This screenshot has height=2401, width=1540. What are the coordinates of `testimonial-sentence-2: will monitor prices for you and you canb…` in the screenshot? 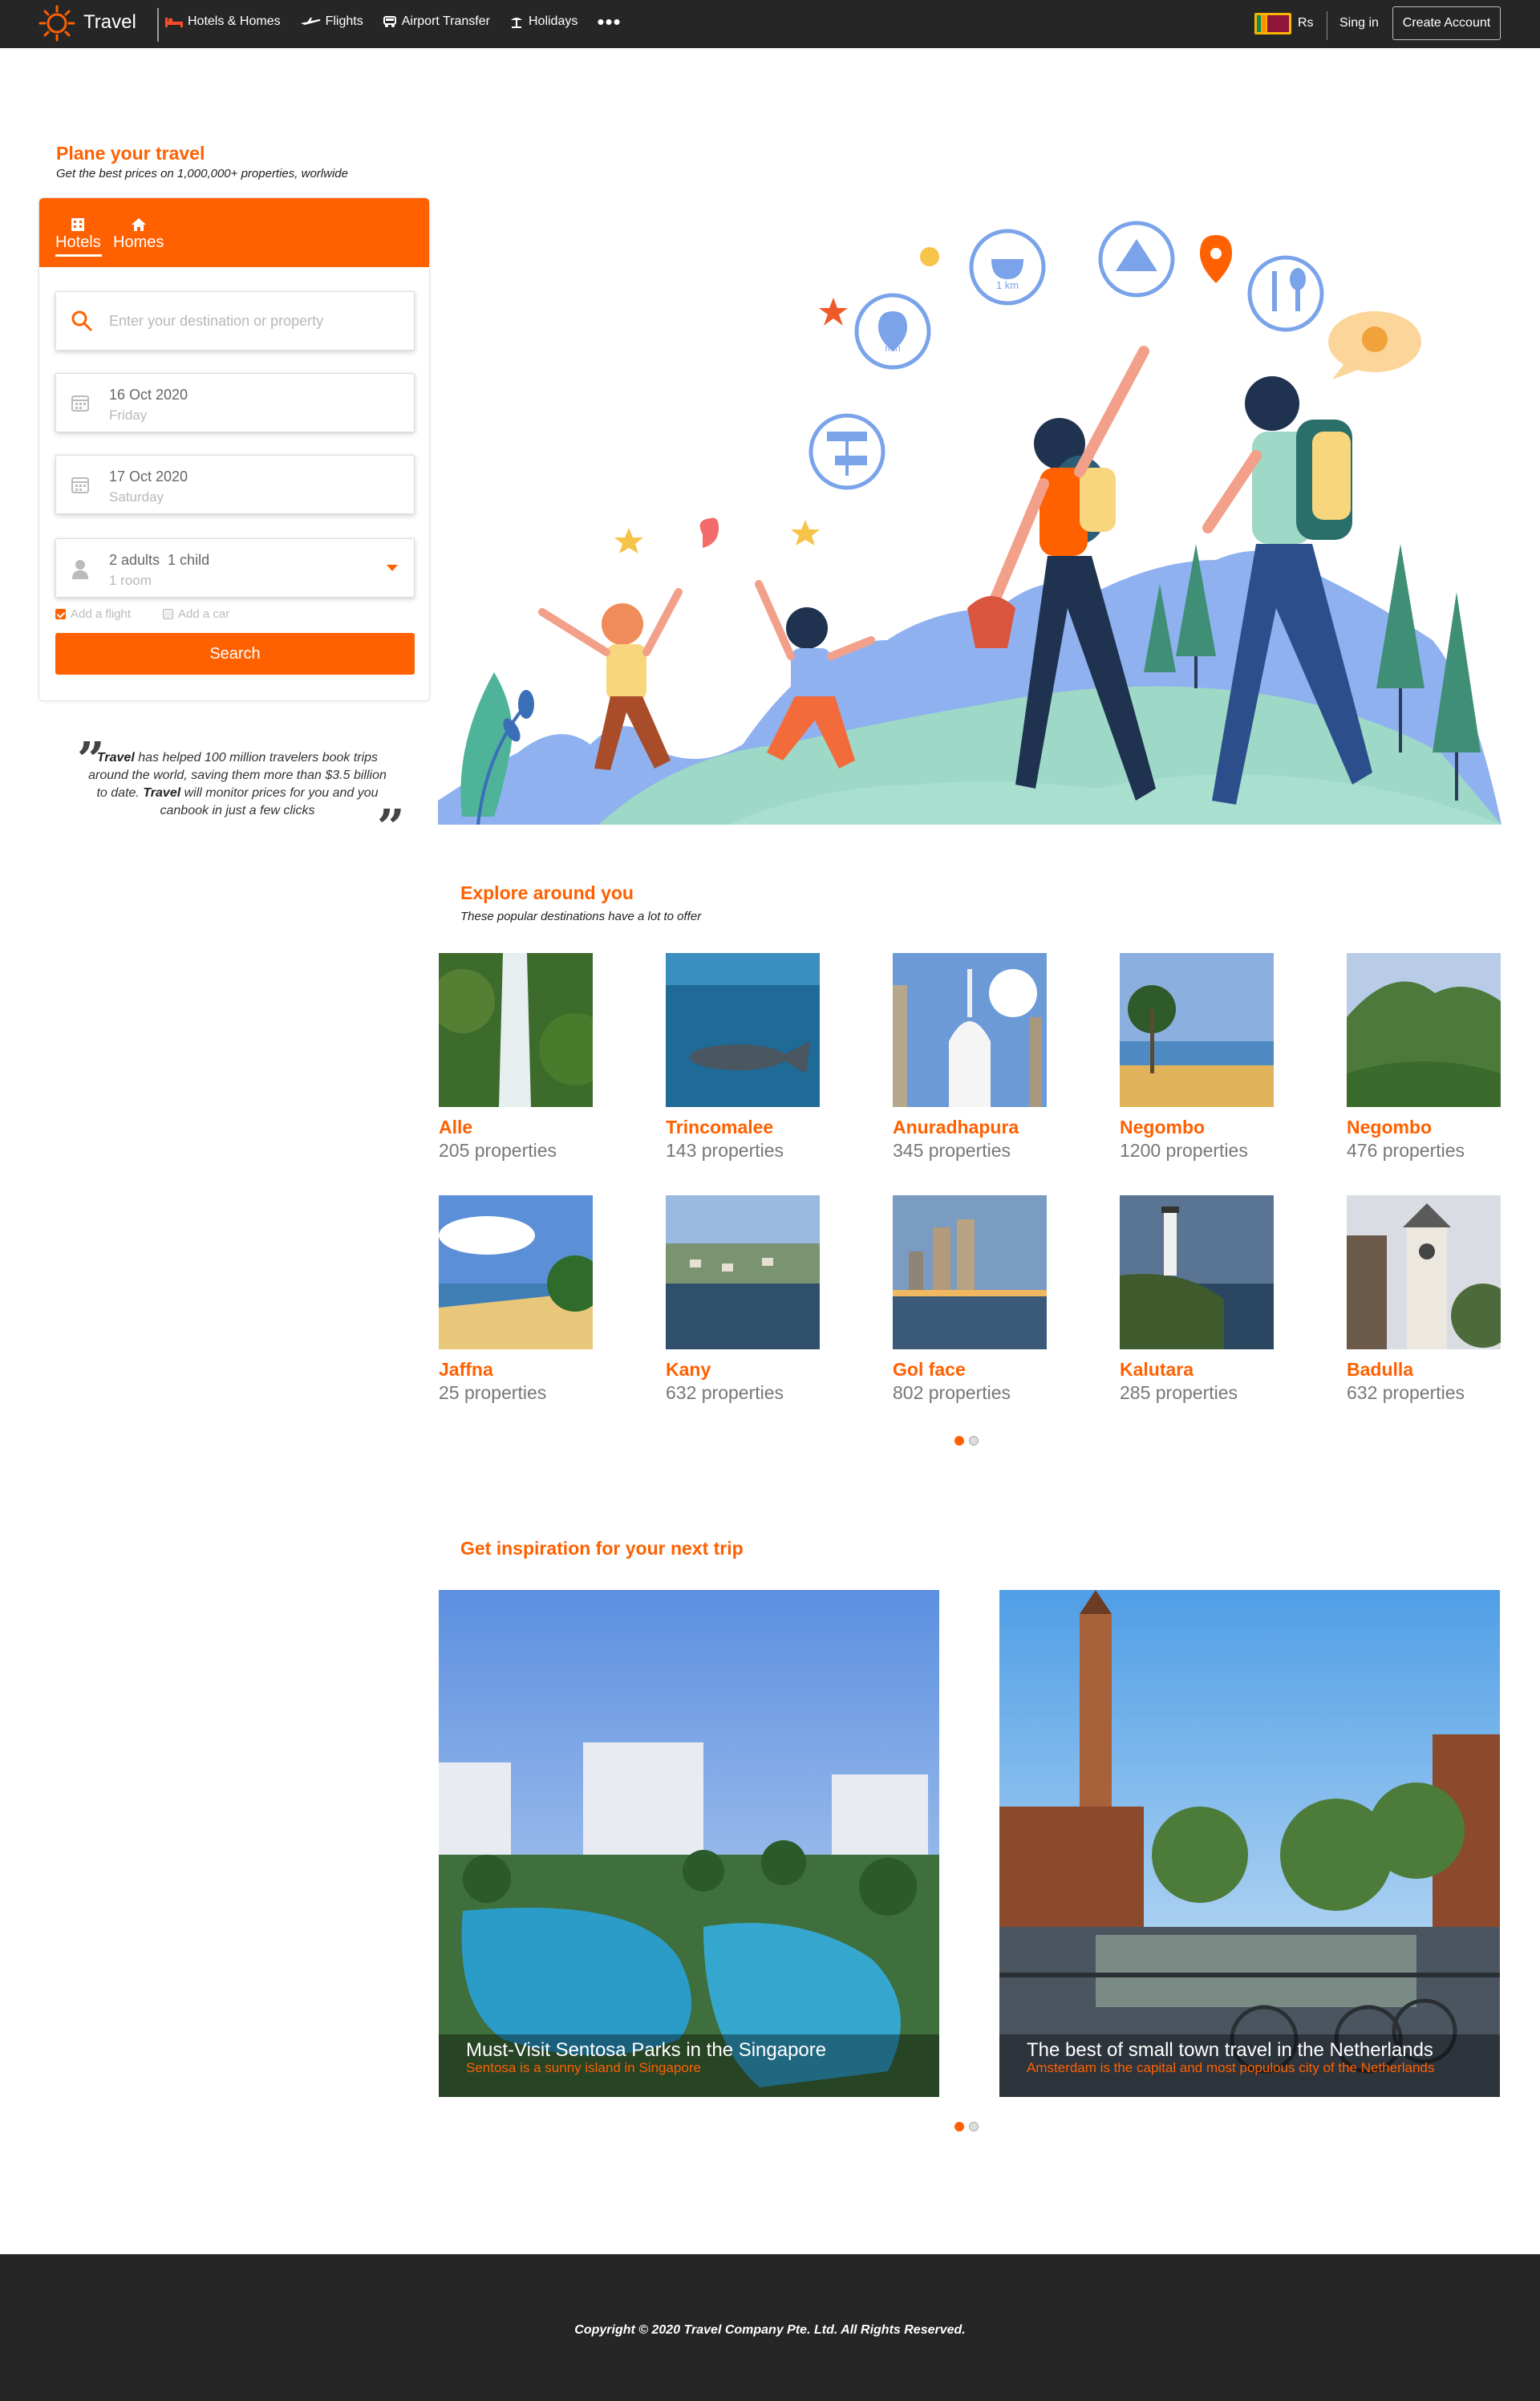 It's located at (269, 801).